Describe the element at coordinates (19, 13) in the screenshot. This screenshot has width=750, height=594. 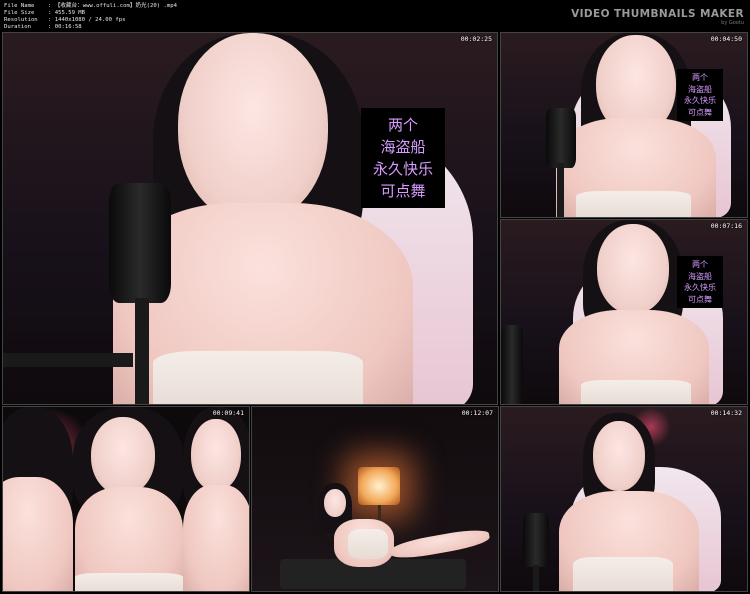
I see `meta-key: File Size` at that location.